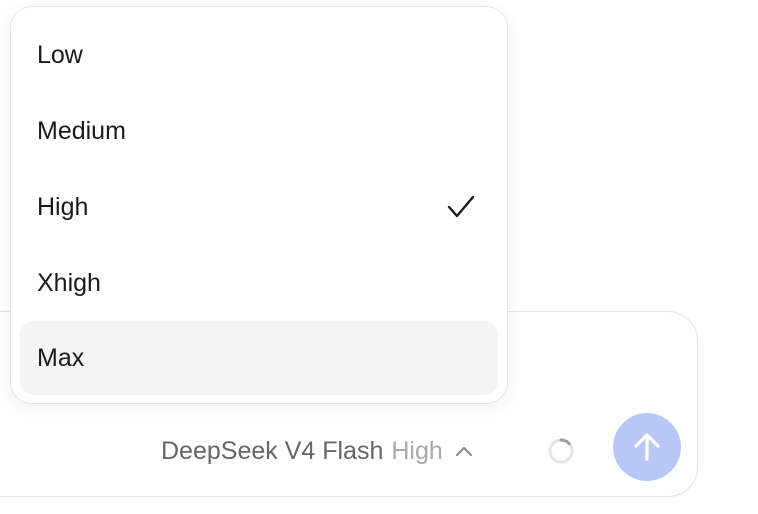 The height and width of the screenshot is (514, 758). I want to click on arrow-up-icon, so click(647, 447).